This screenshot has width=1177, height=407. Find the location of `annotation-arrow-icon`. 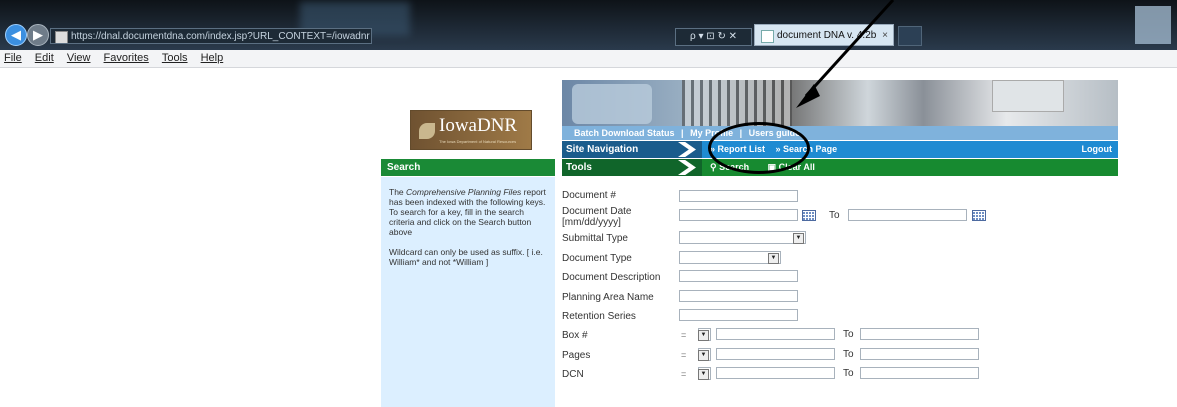

annotation-arrow-icon is located at coordinates (845, 54).